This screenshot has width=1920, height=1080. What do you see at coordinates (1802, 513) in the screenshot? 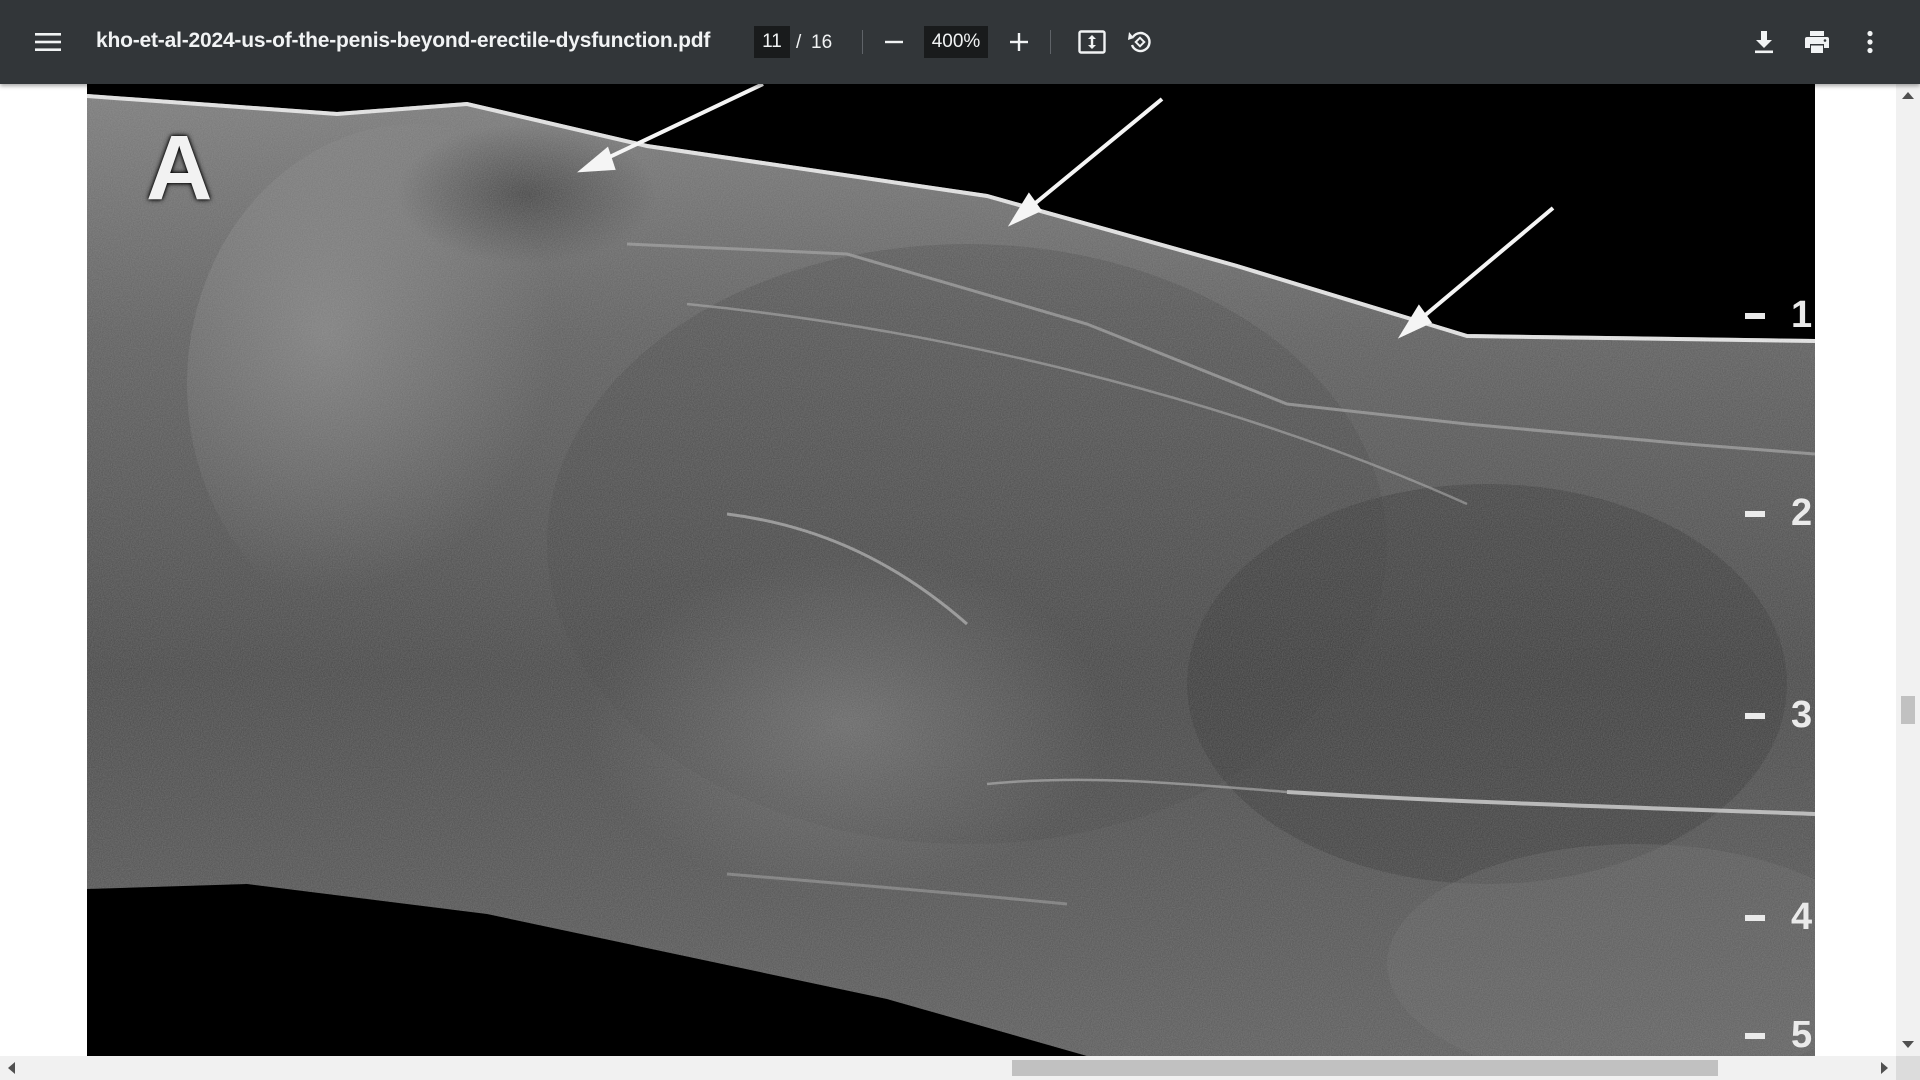
I see `depth-scale-label: 2` at bounding box center [1802, 513].